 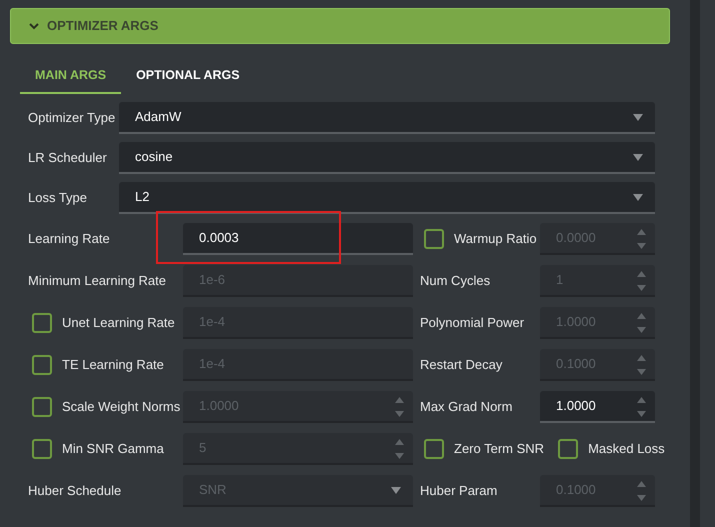 I want to click on field-label: Num Cycles, so click(x=455, y=281).